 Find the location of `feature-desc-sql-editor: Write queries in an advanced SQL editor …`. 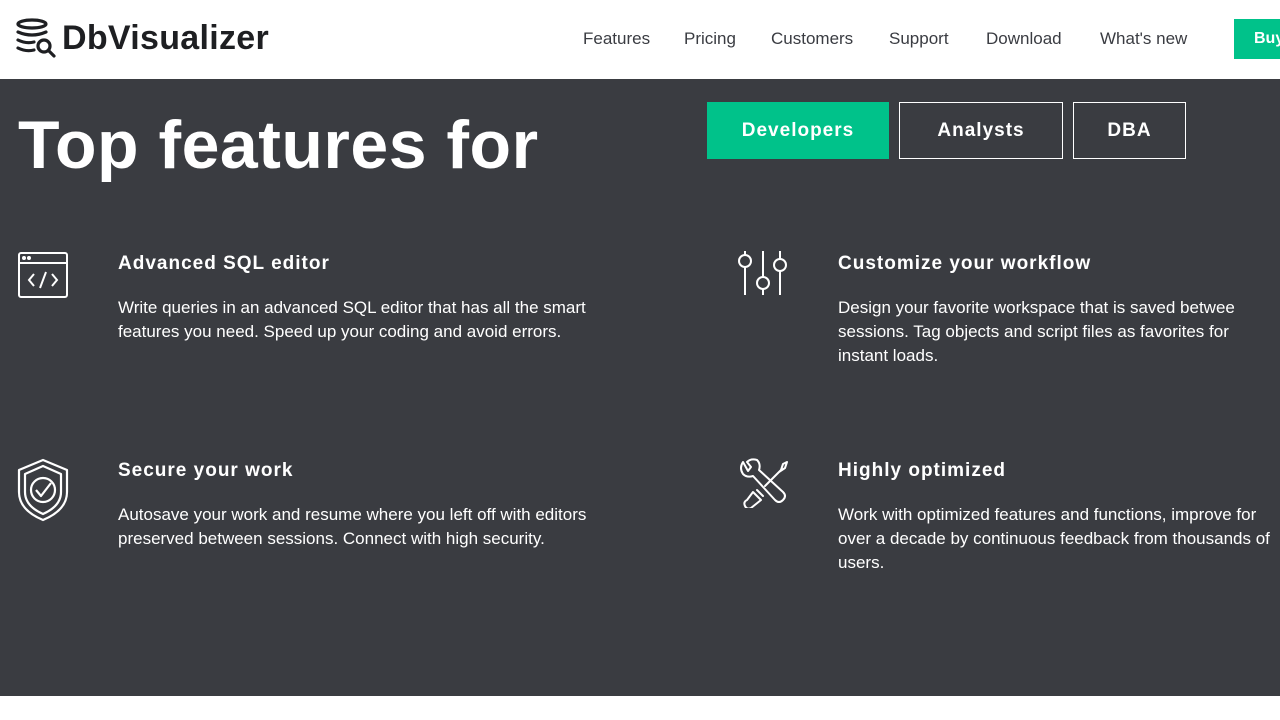

feature-desc-sql-editor: Write queries in an advanced SQL editor … is located at coordinates (352, 319).